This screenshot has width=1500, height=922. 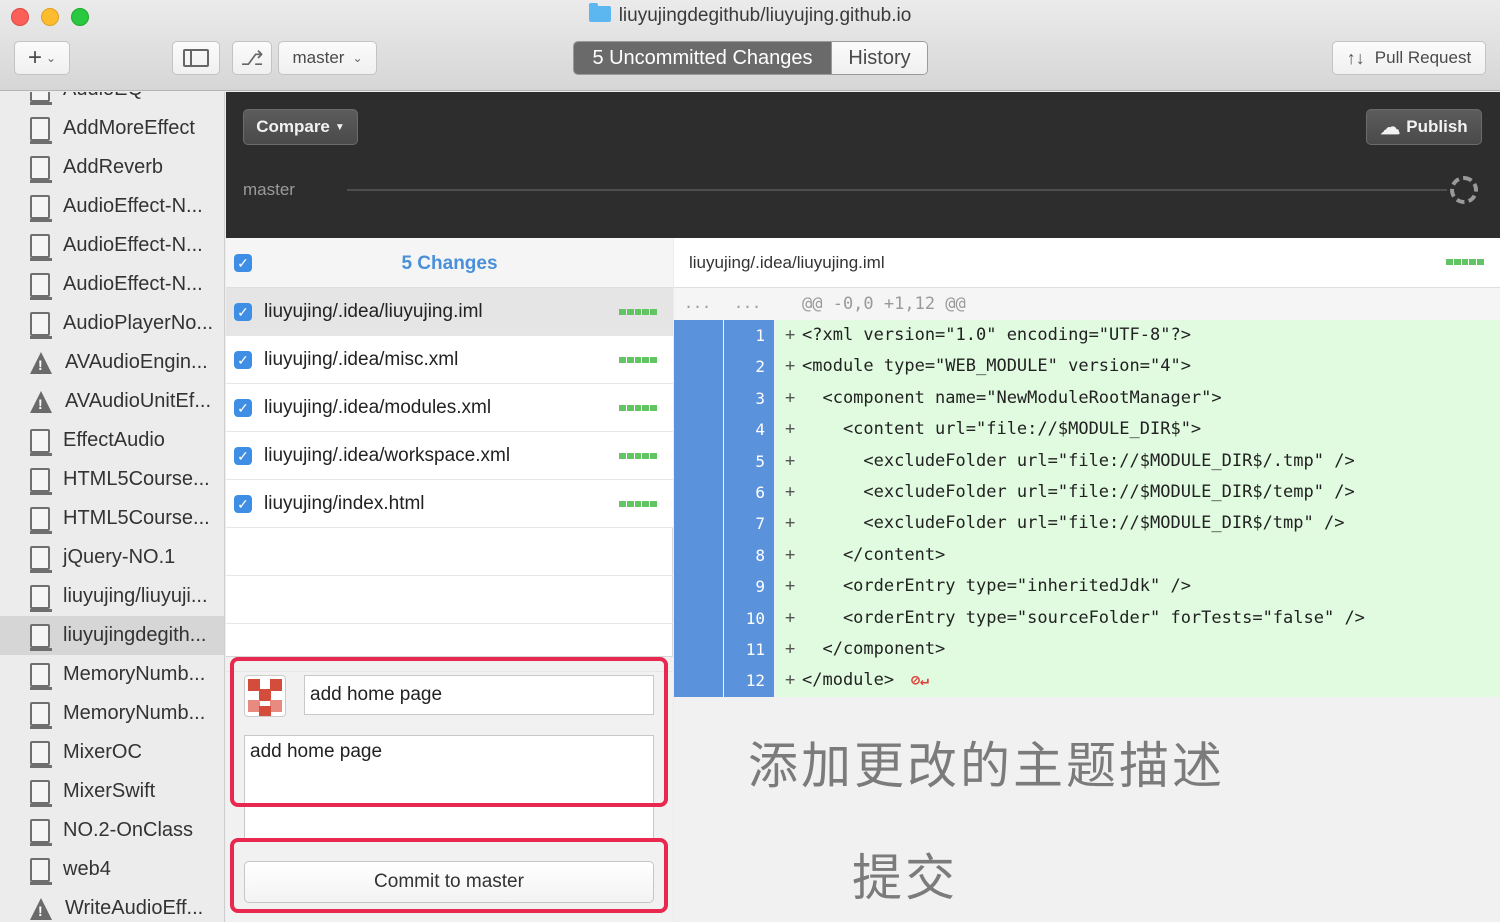 What do you see at coordinates (1137, 555) in the screenshot?
I see `diff-line-body: + </content>` at bounding box center [1137, 555].